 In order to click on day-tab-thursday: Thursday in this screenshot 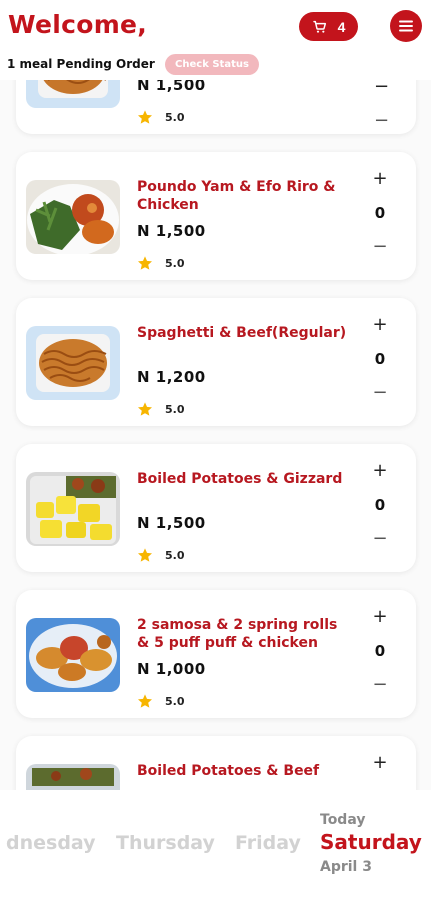, I will do `click(165, 843)`.